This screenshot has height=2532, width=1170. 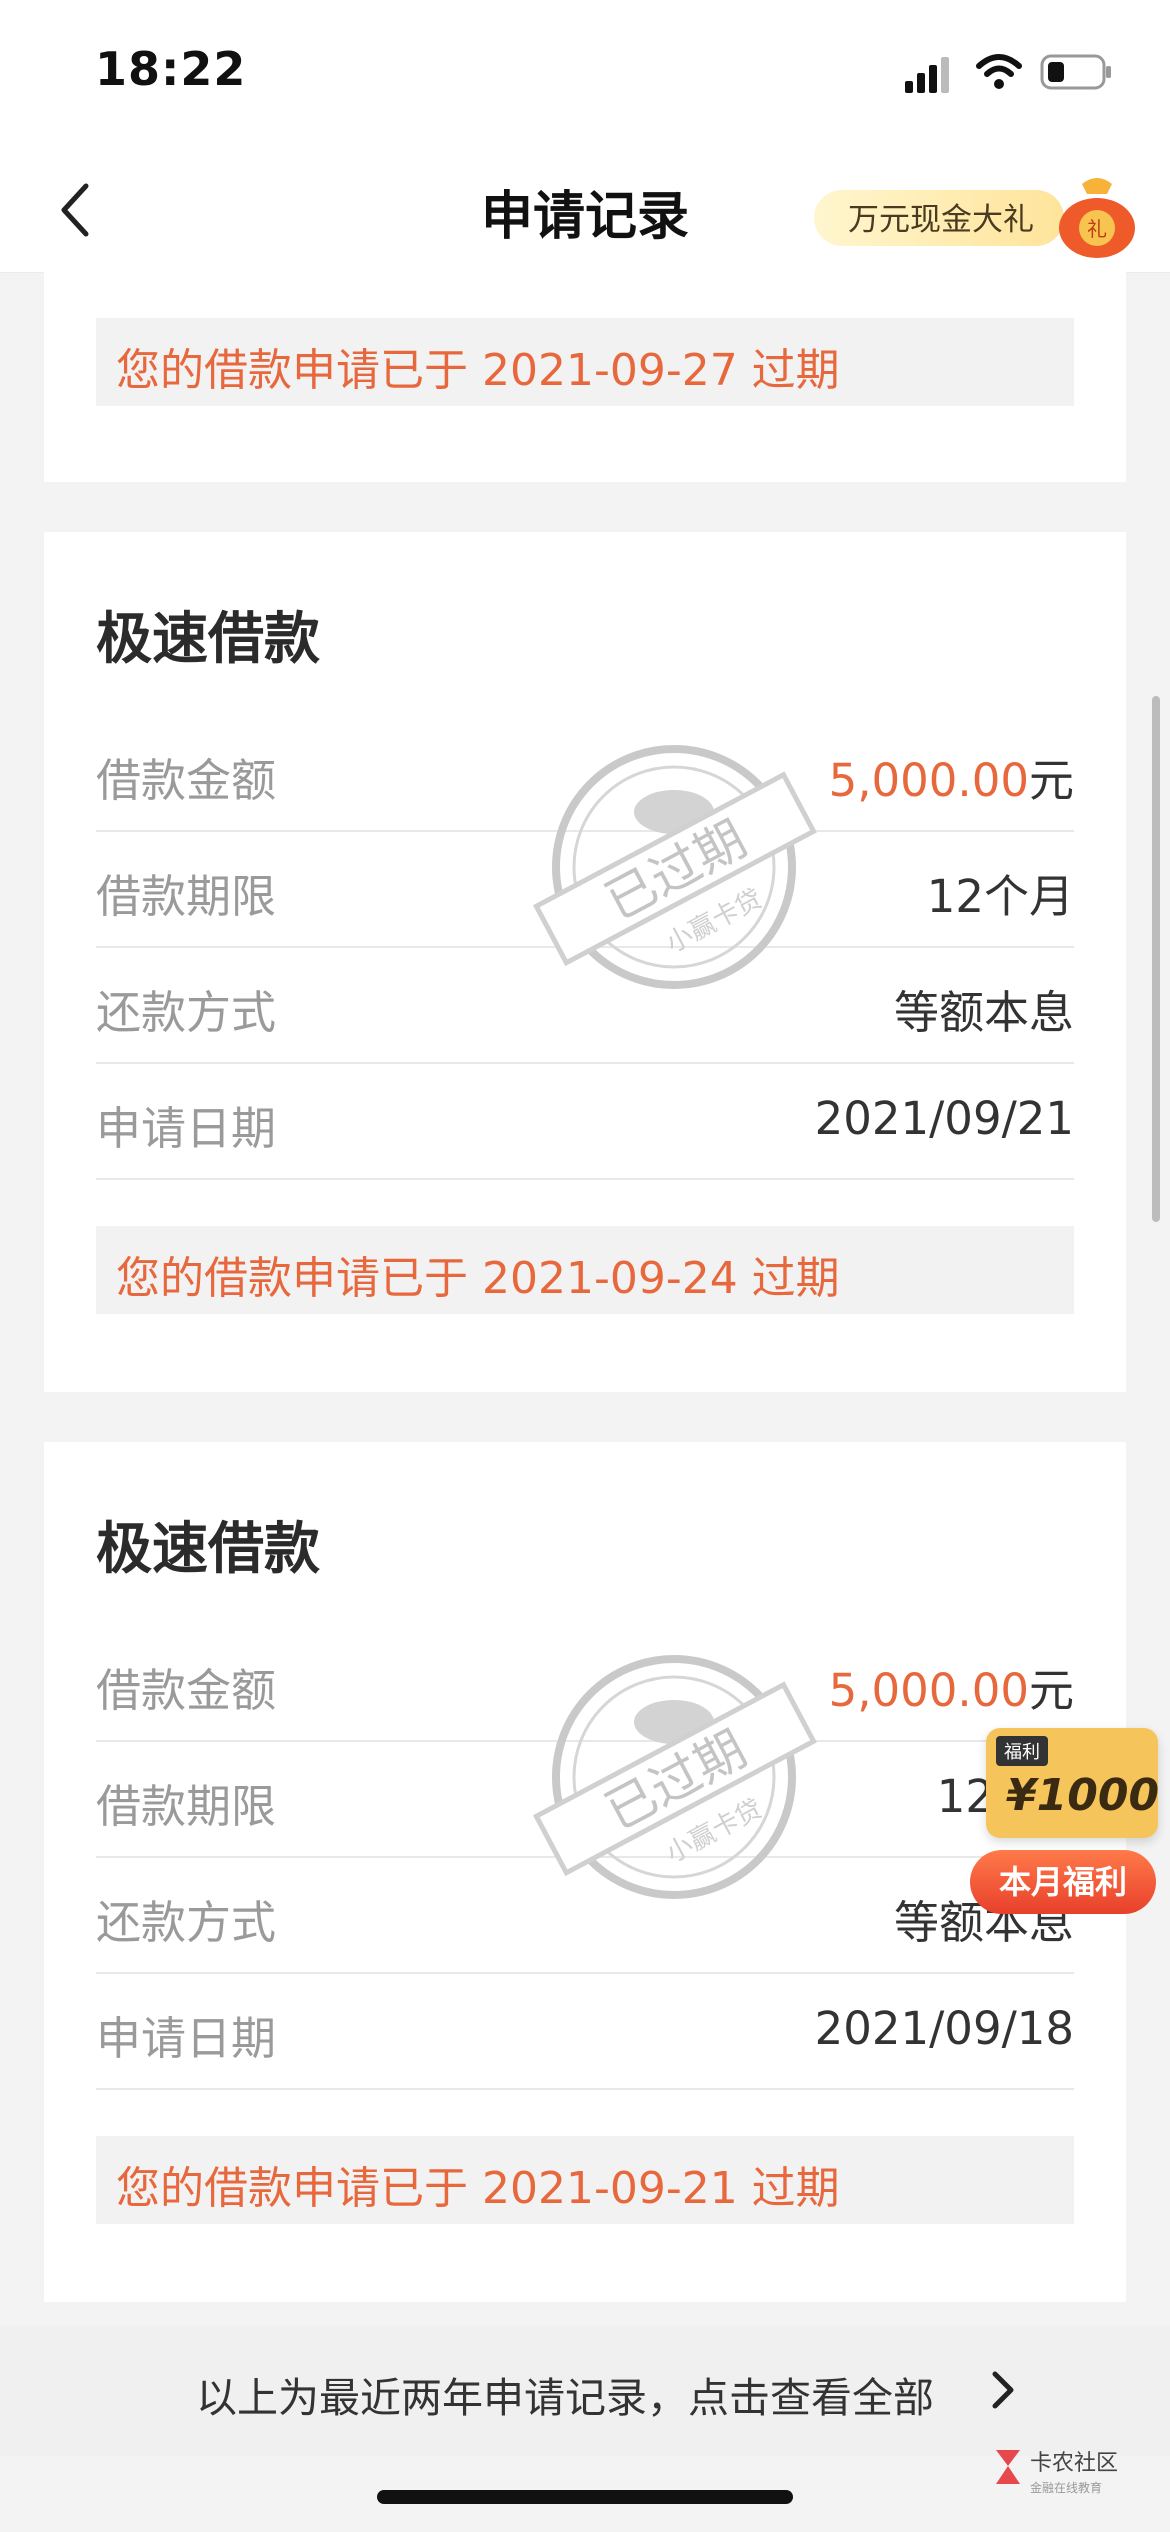 I want to click on chevron-right-icon, so click(x=1003, y=2390).